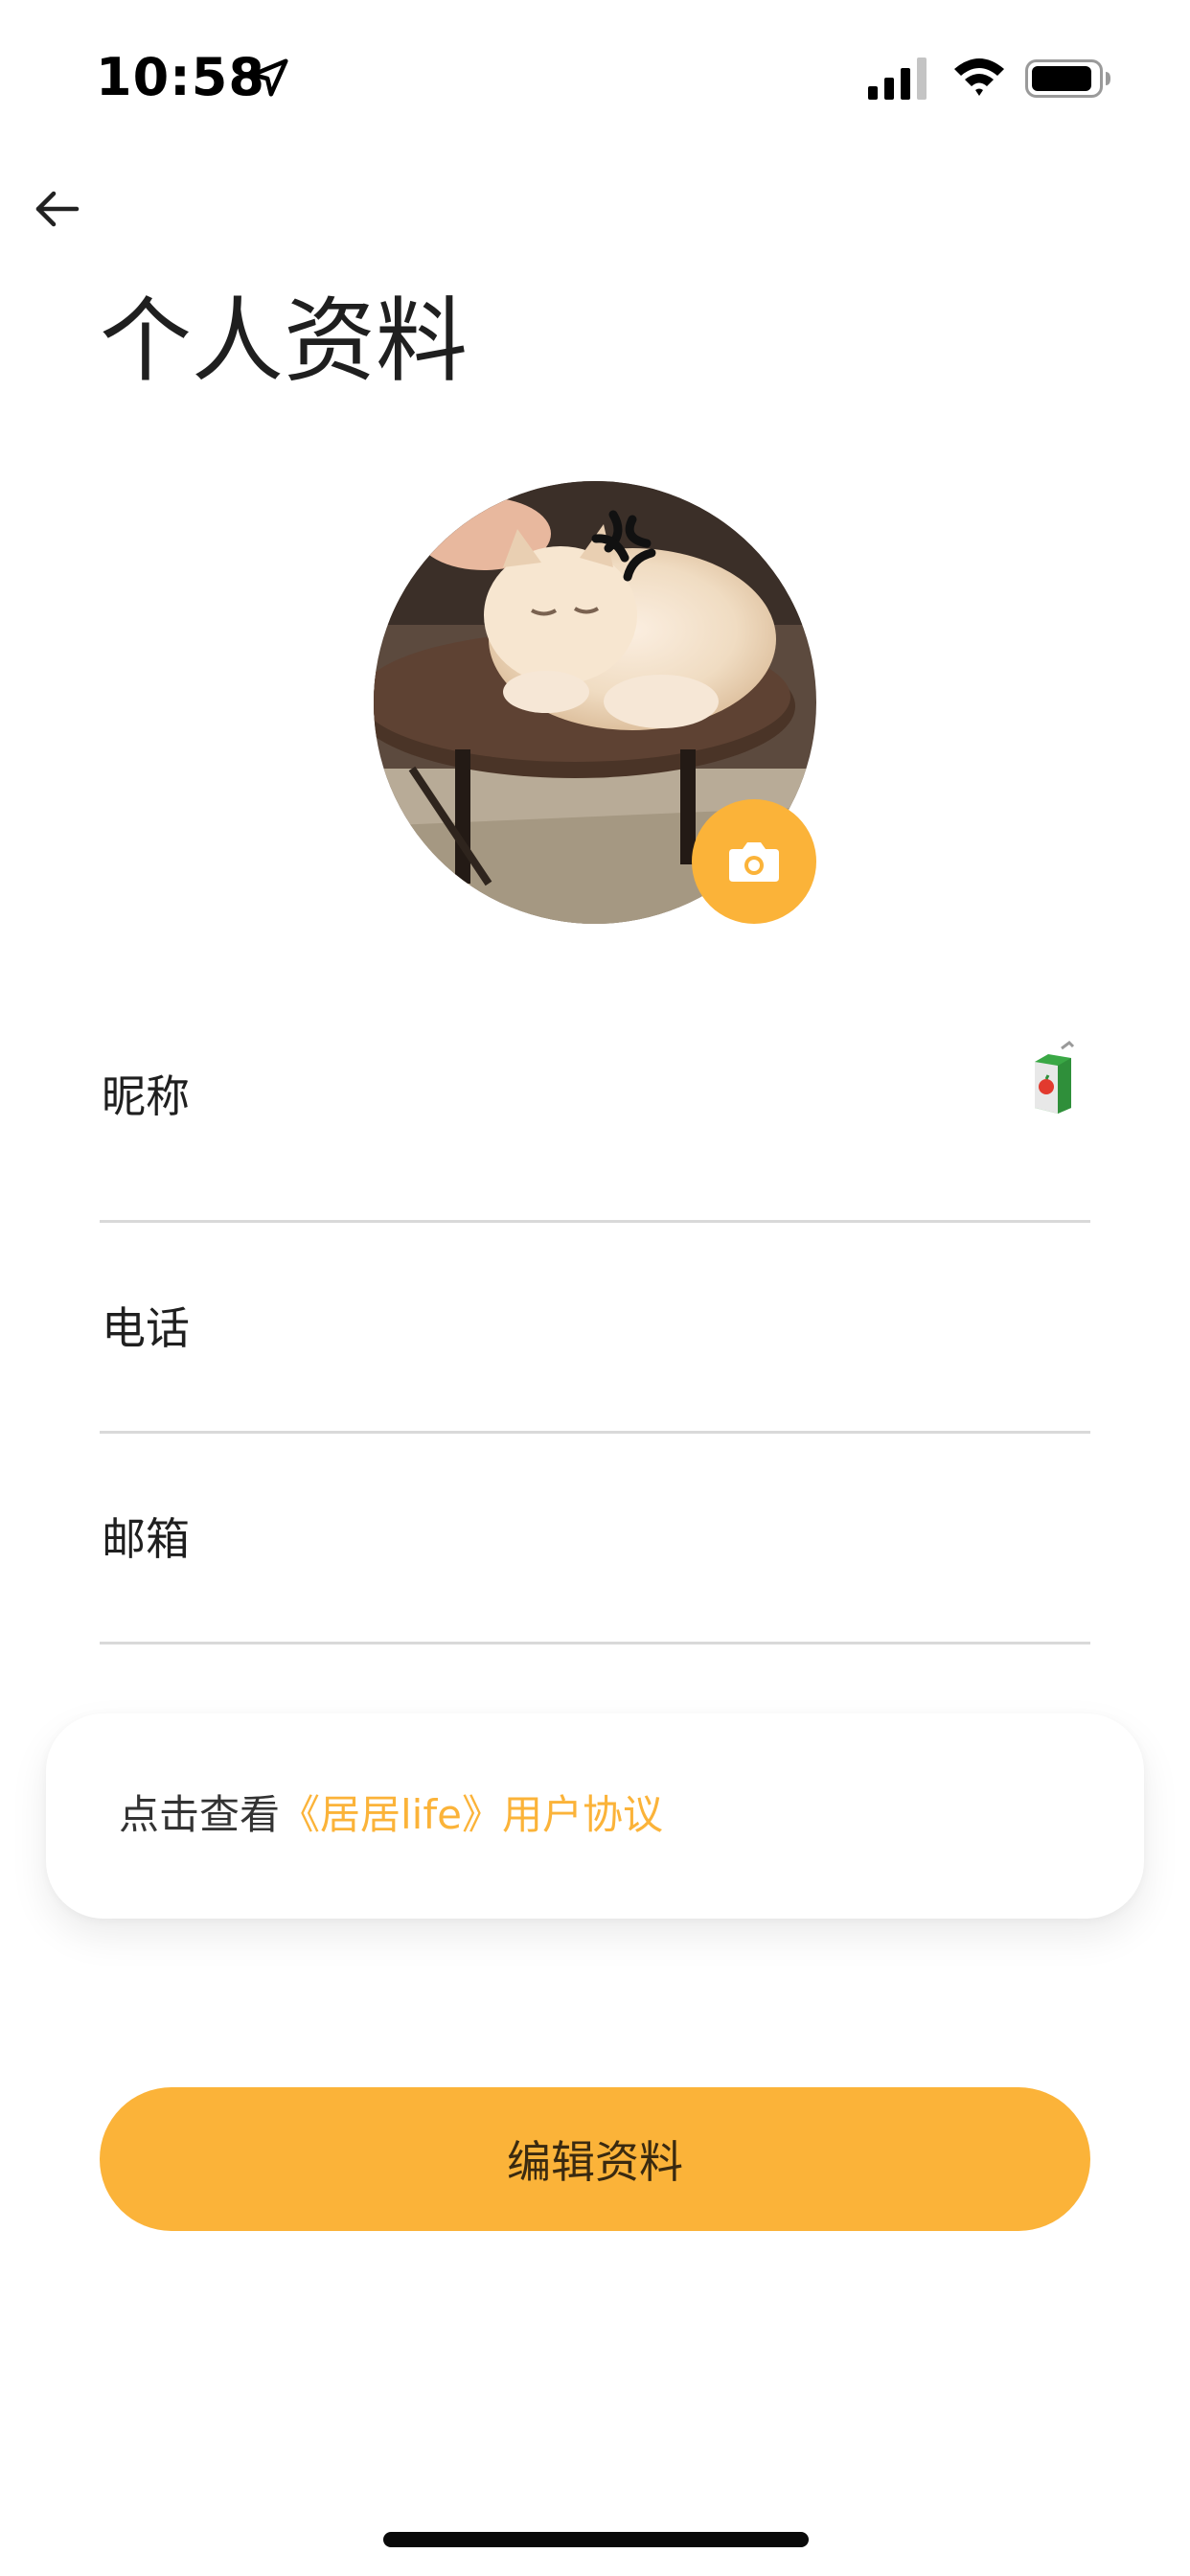 This screenshot has height=2576, width=1190. I want to click on nickname-label: 昵称, so click(146, 1096).